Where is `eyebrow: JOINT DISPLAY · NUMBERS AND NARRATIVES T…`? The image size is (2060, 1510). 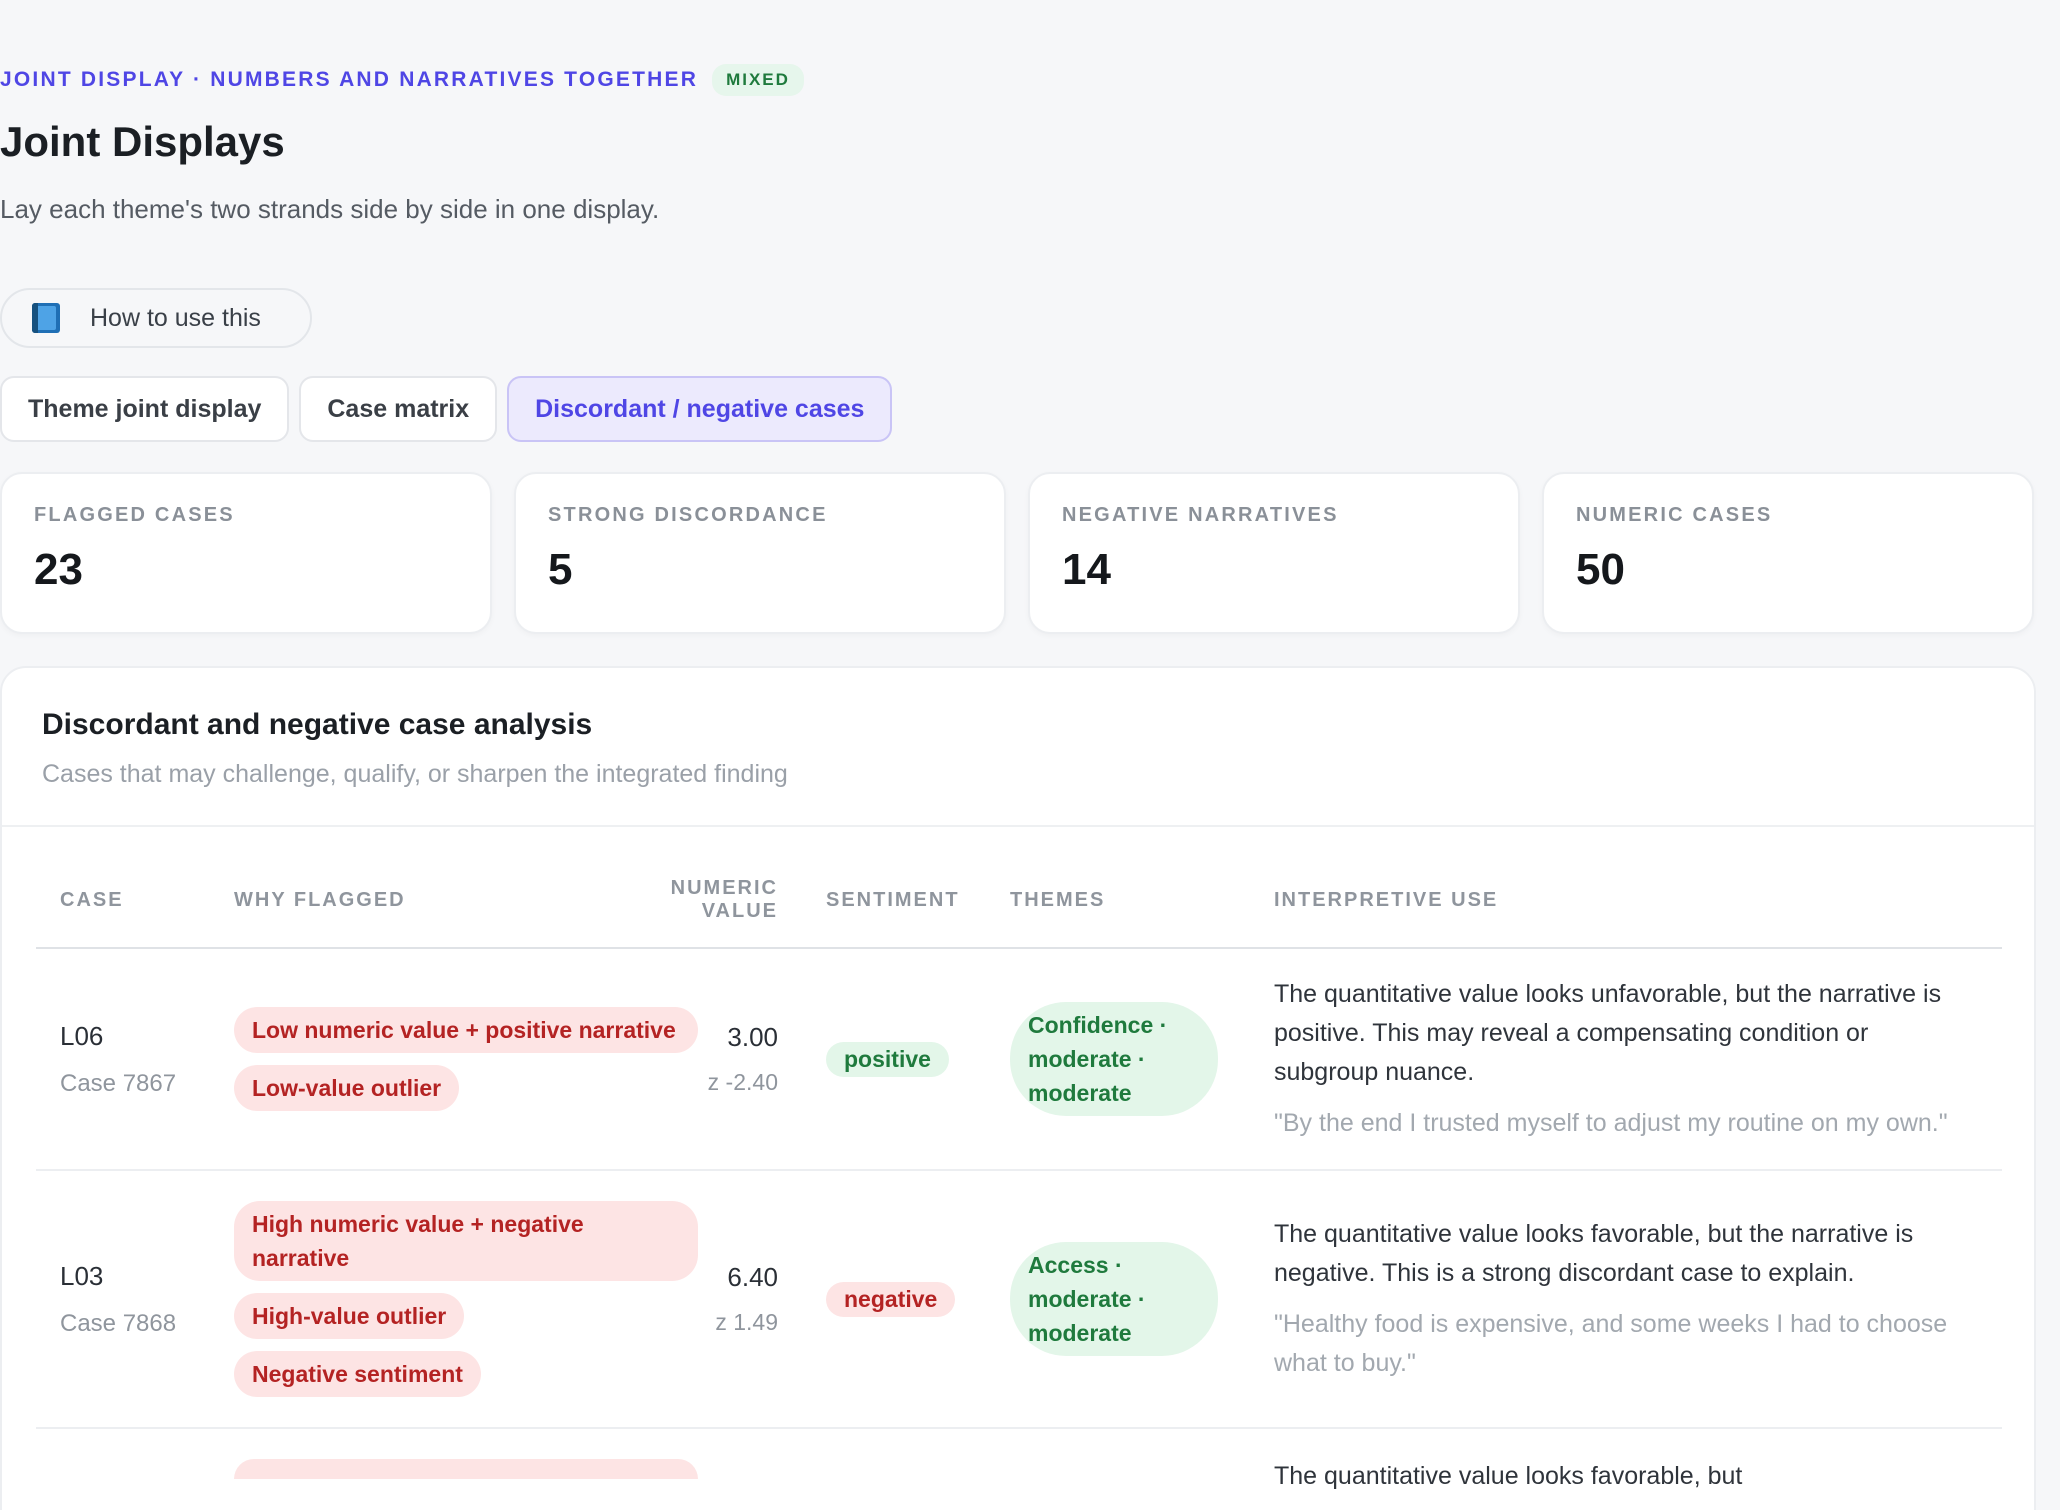
eyebrow: JOINT DISPLAY · NUMBERS AND NARRATIVES T… is located at coordinates (349, 79).